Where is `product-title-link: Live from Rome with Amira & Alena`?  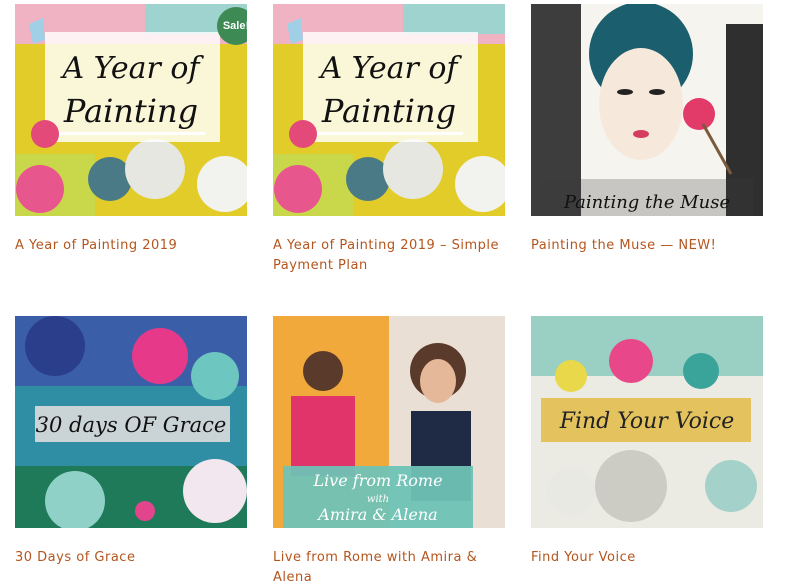 product-title-link: Live from Rome with Amira & Alena is located at coordinates (389, 567).